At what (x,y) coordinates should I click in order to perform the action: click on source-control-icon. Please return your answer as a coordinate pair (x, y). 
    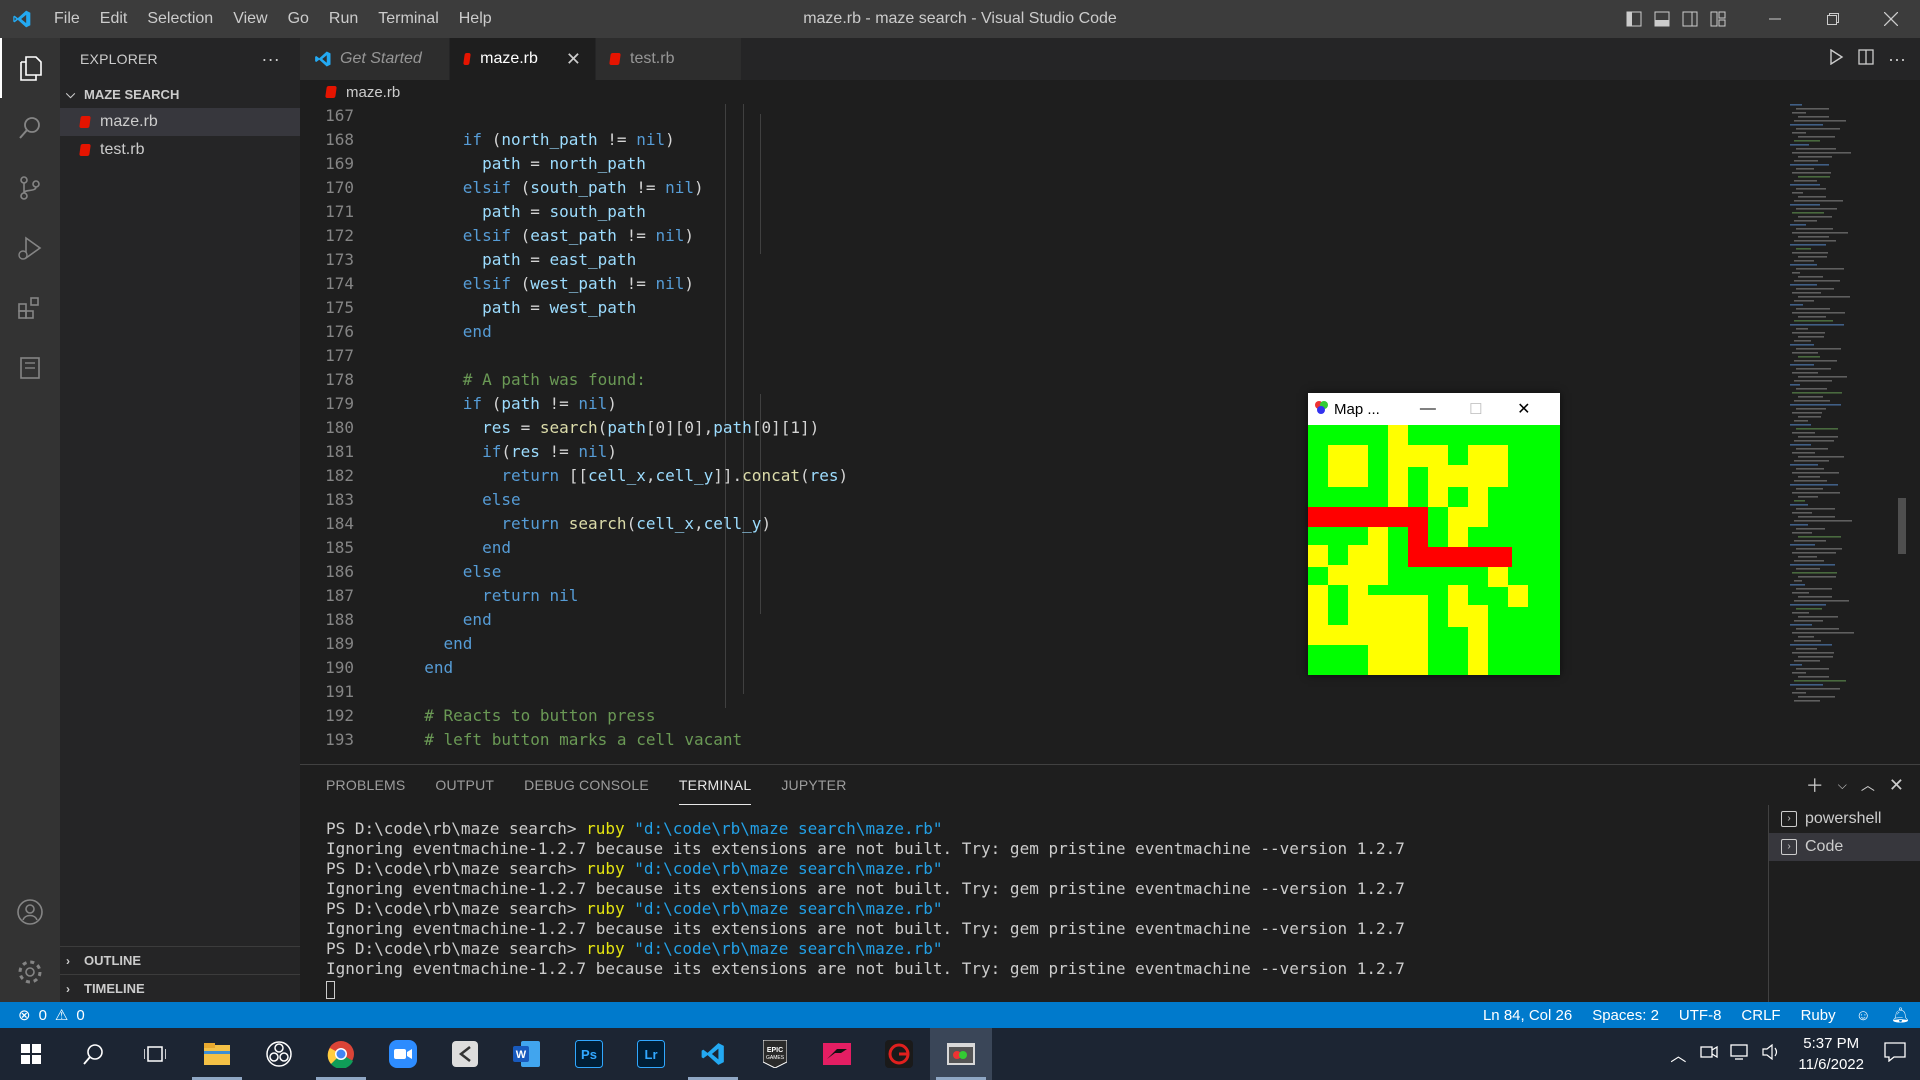
    Looking at the image, I should click on (30, 188).